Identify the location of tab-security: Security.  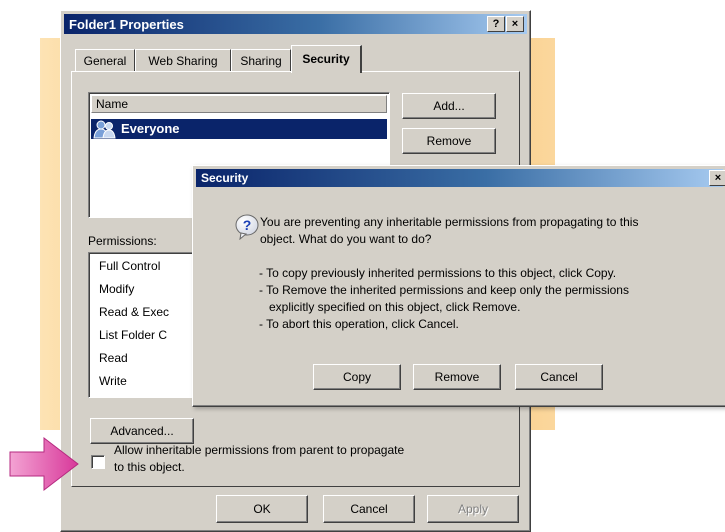
(326, 59).